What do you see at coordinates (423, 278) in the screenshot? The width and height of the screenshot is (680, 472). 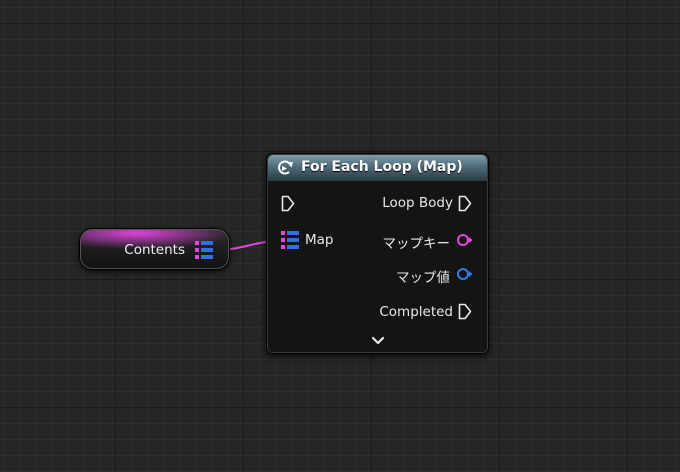 I see `map-value-label: マップ値` at bounding box center [423, 278].